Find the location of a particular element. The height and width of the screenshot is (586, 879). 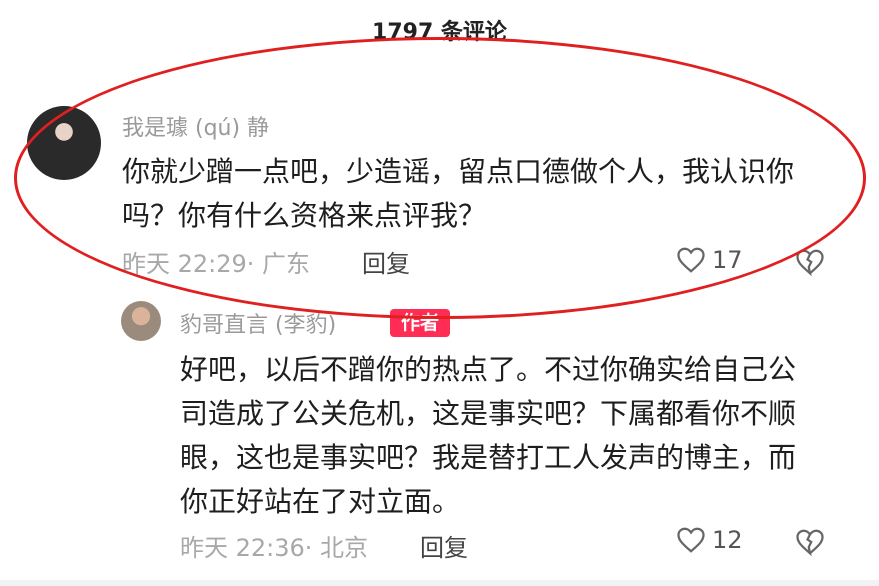

like-button: 17 is located at coordinates (709, 260).